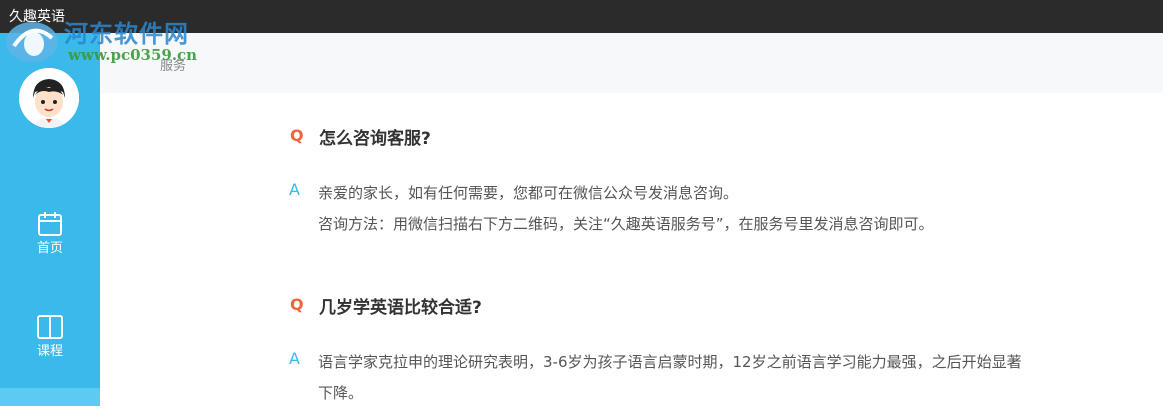 Image resolution: width=1163 pixels, height=409 pixels. Describe the element at coordinates (688, 304) in the screenshot. I see `faq-question-row: Q 几岁学英语比较合适?` at that location.